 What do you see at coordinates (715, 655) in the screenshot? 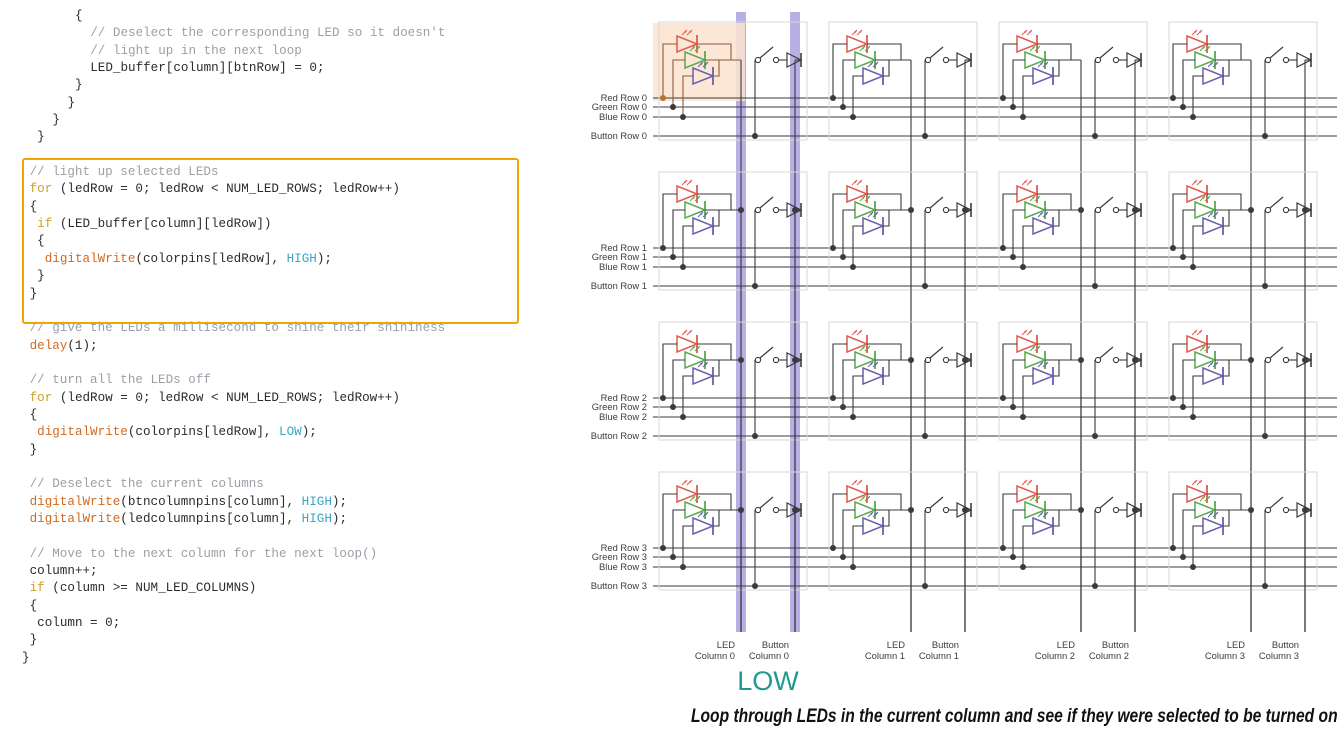
I see `column-label-line2: Column 0` at bounding box center [715, 655].